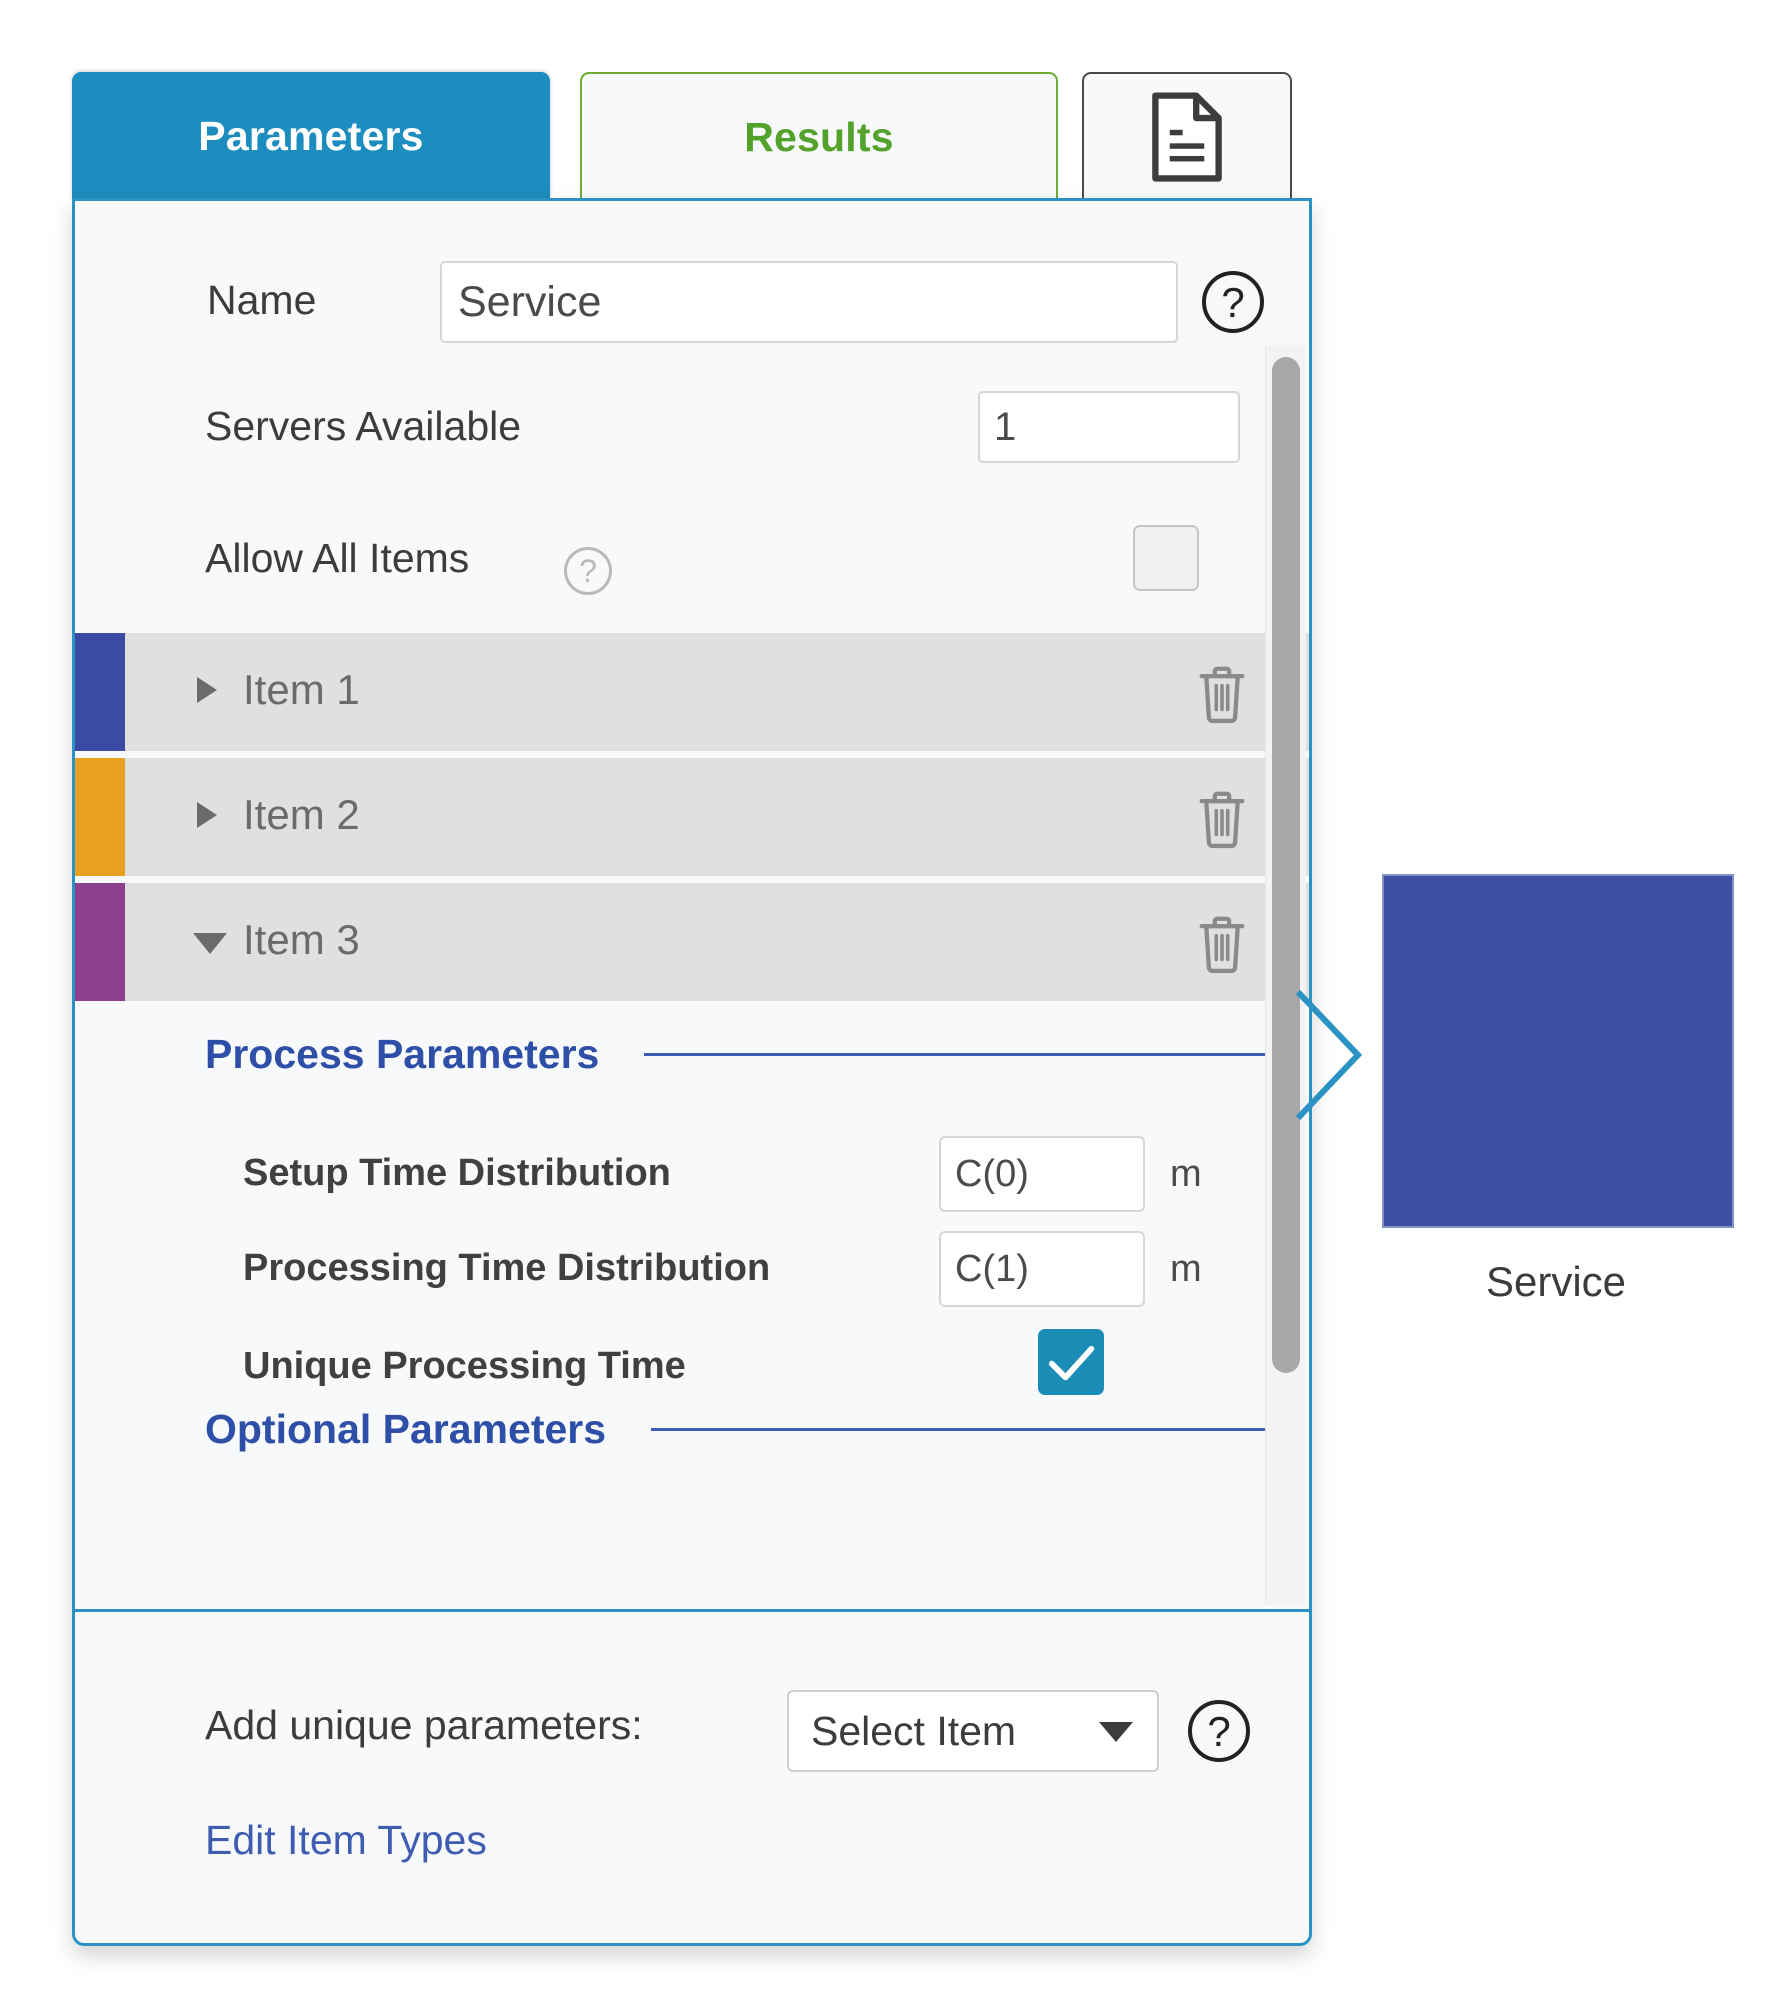 The width and height of the screenshot is (1792, 2015). I want to click on scrollbar-track, so click(1285, 975).